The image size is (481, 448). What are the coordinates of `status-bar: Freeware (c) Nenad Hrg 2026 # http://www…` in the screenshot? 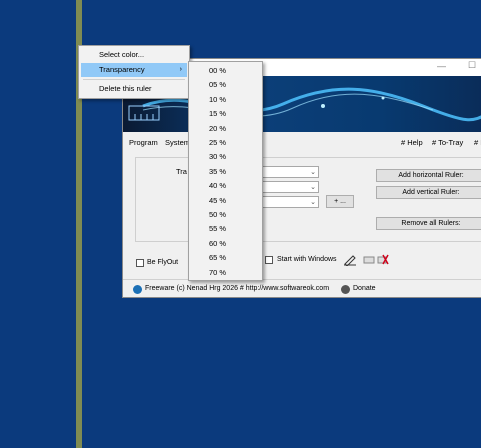 It's located at (302, 289).